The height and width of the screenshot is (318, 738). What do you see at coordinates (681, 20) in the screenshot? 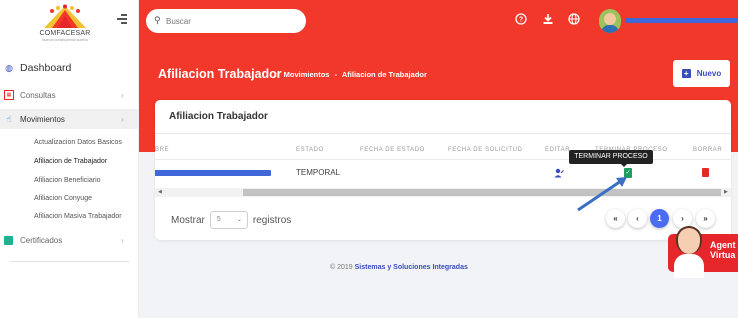
I see `redacted-username` at bounding box center [681, 20].